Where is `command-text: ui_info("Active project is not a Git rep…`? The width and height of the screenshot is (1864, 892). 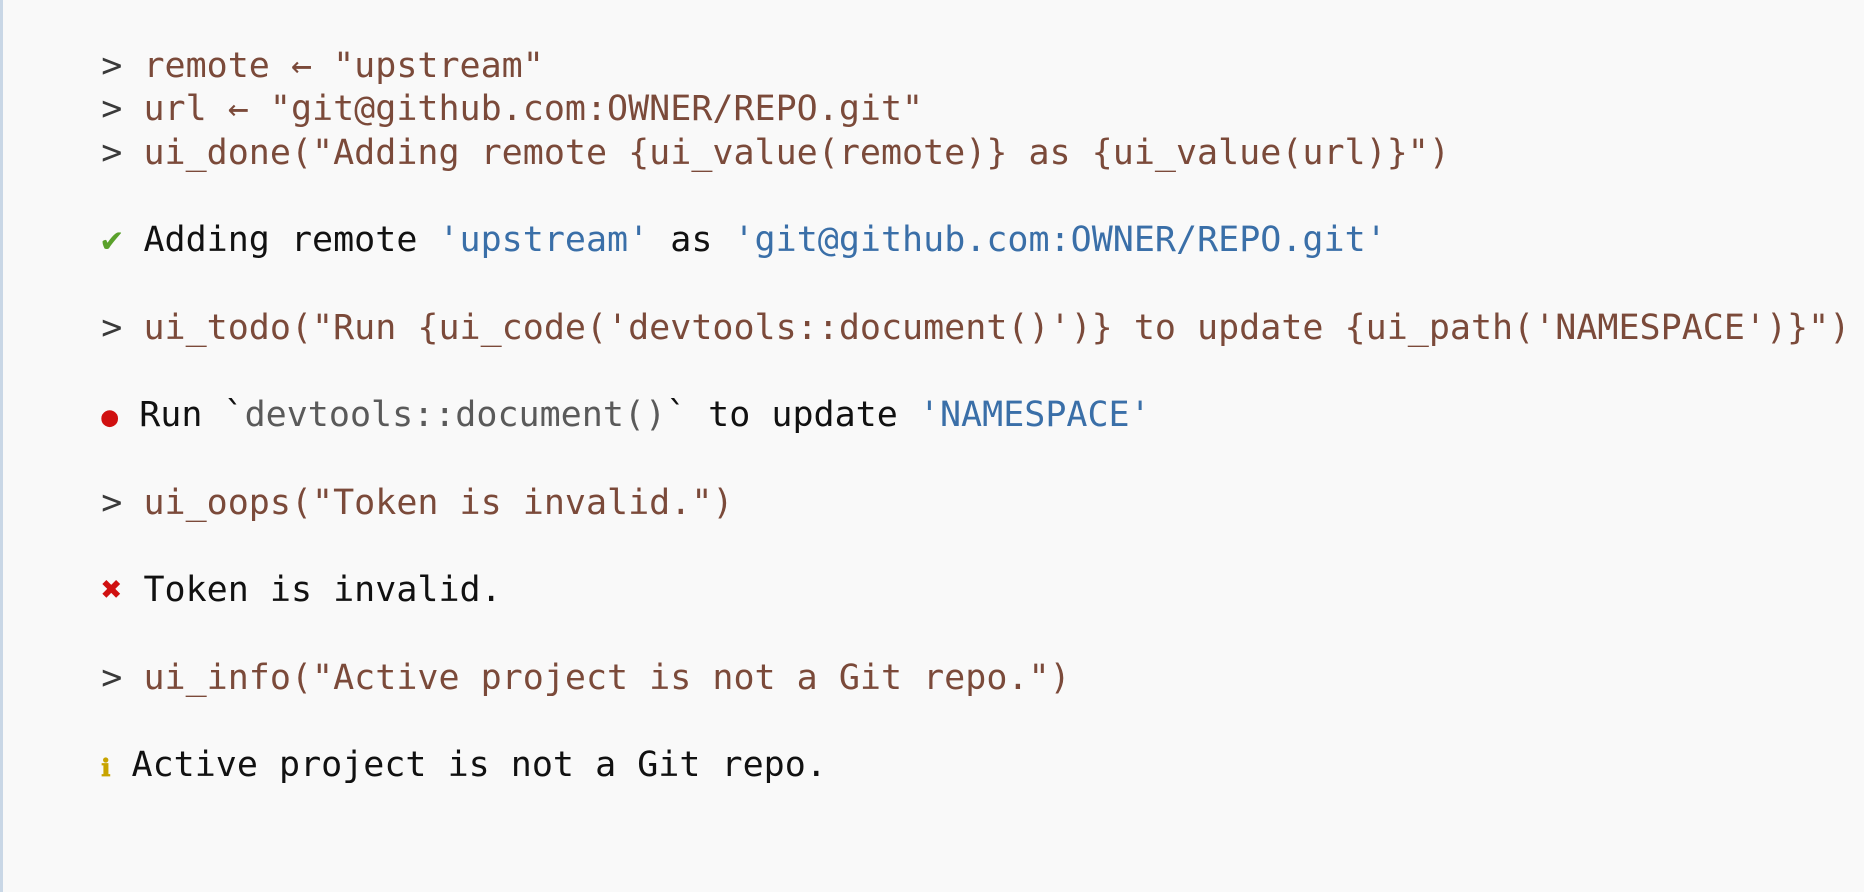
command-text: ui_info("Active project is not a Git rep… is located at coordinates (607, 678).